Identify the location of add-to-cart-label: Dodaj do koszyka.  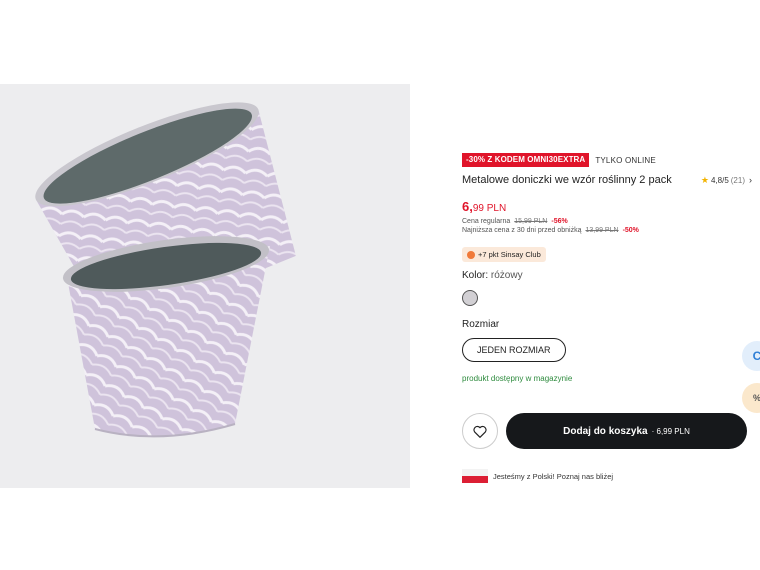
(605, 431).